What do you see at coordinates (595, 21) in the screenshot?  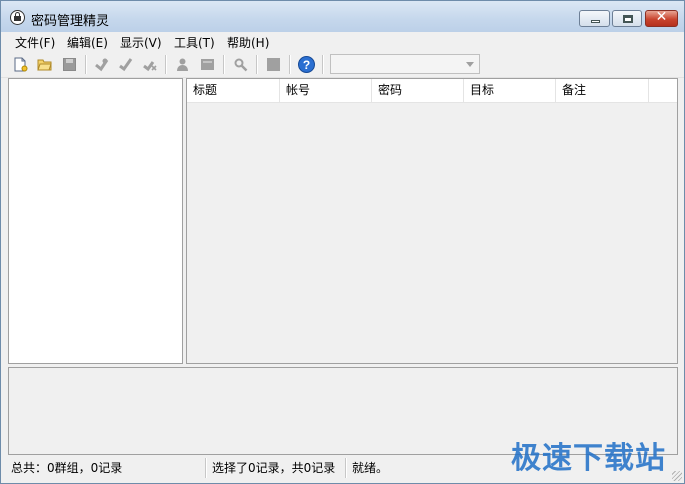 I see `minimize-icon` at bounding box center [595, 21].